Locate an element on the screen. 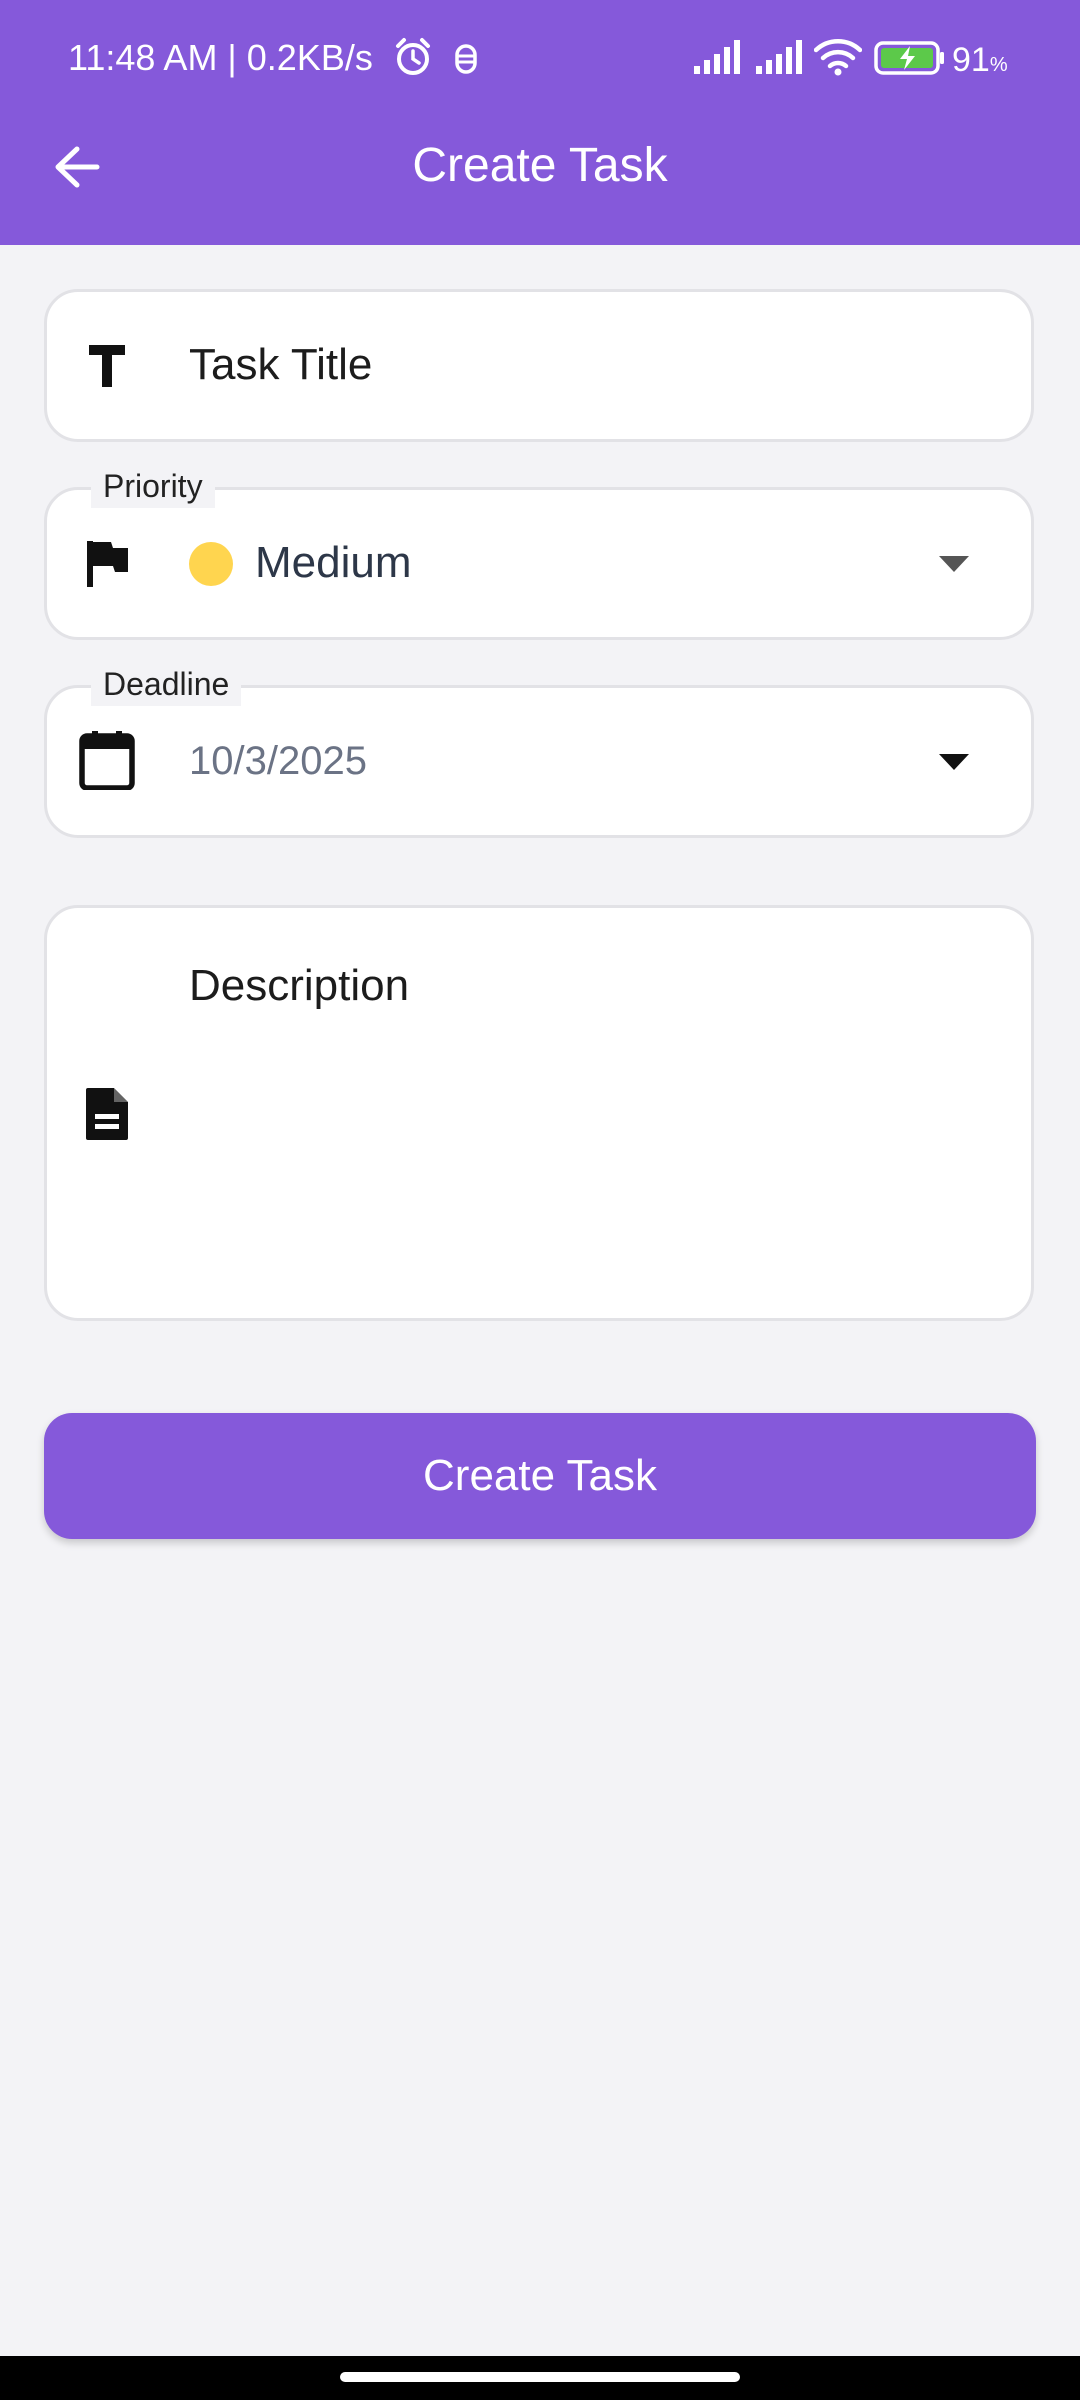 This screenshot has height=2400, width=1080. notification-icon is located at coordinates (466, 59).